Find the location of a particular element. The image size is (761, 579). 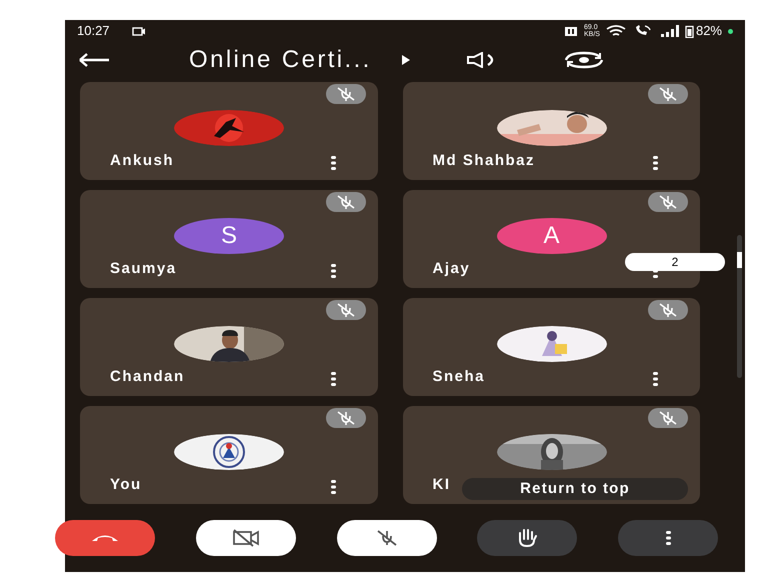

raise-hand-button is located at coordinates (527, 538).